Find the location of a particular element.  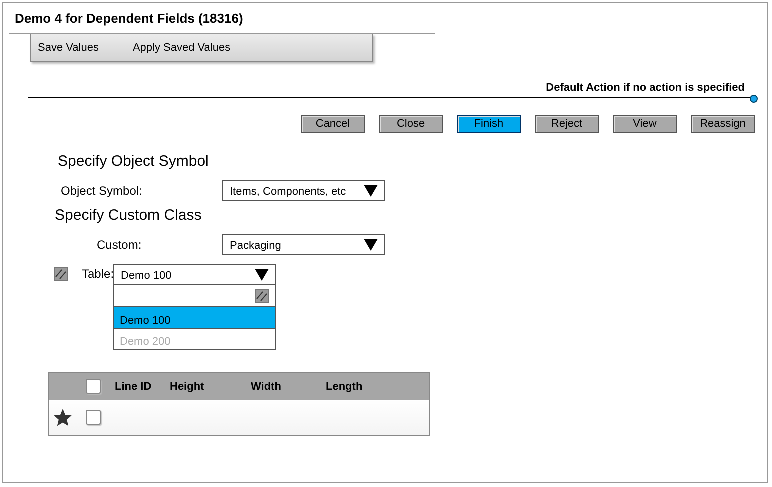

dropdown: Packaging is located at coordinates (303, 244).